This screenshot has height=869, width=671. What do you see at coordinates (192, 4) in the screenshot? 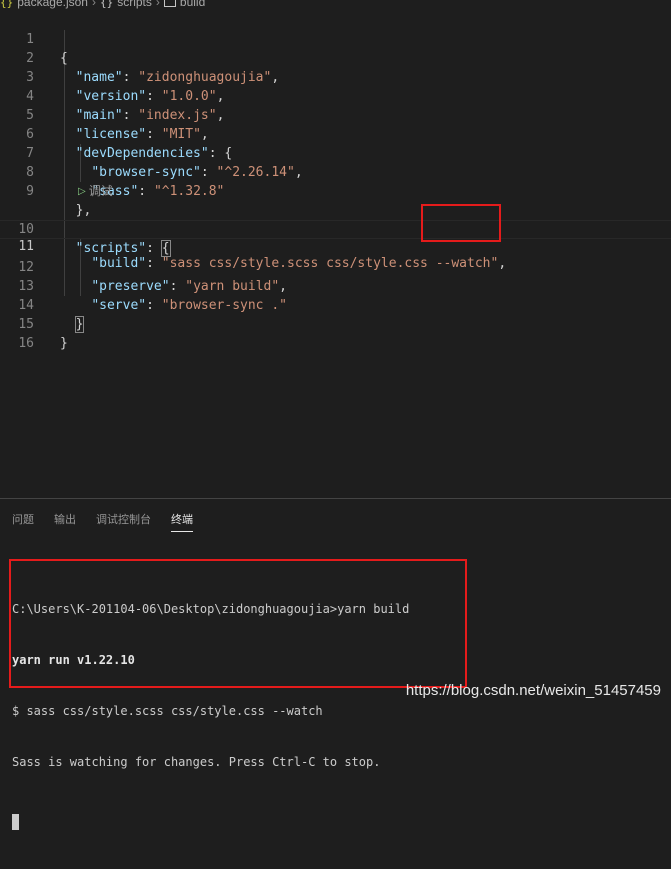
I see `breadcrumb-item-label: build` at bounding box center [192, 4].